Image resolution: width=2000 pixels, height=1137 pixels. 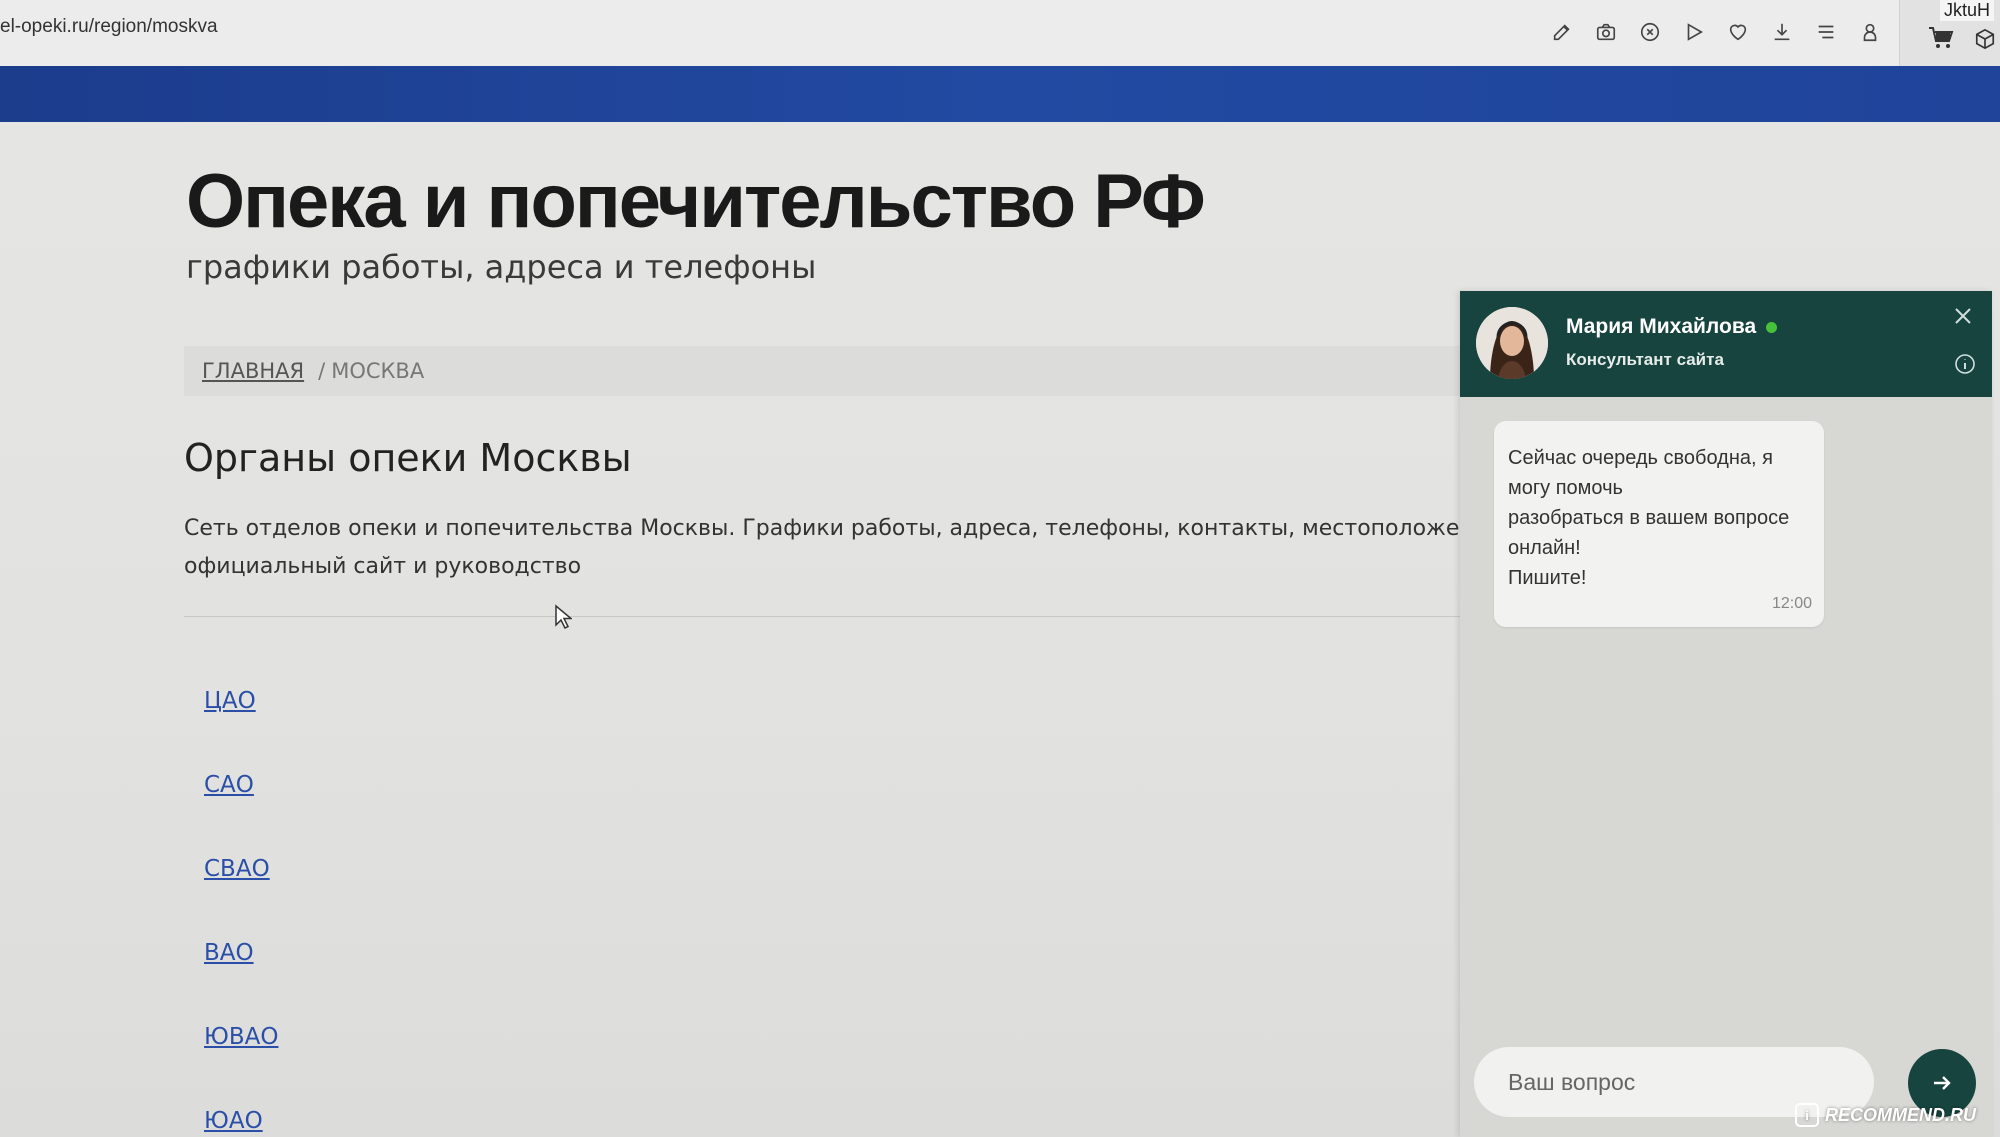 I want to click on district-list: ЦАО САО СВАО ВАО ЮВАО ЮАО, so click(x=241, y=912).